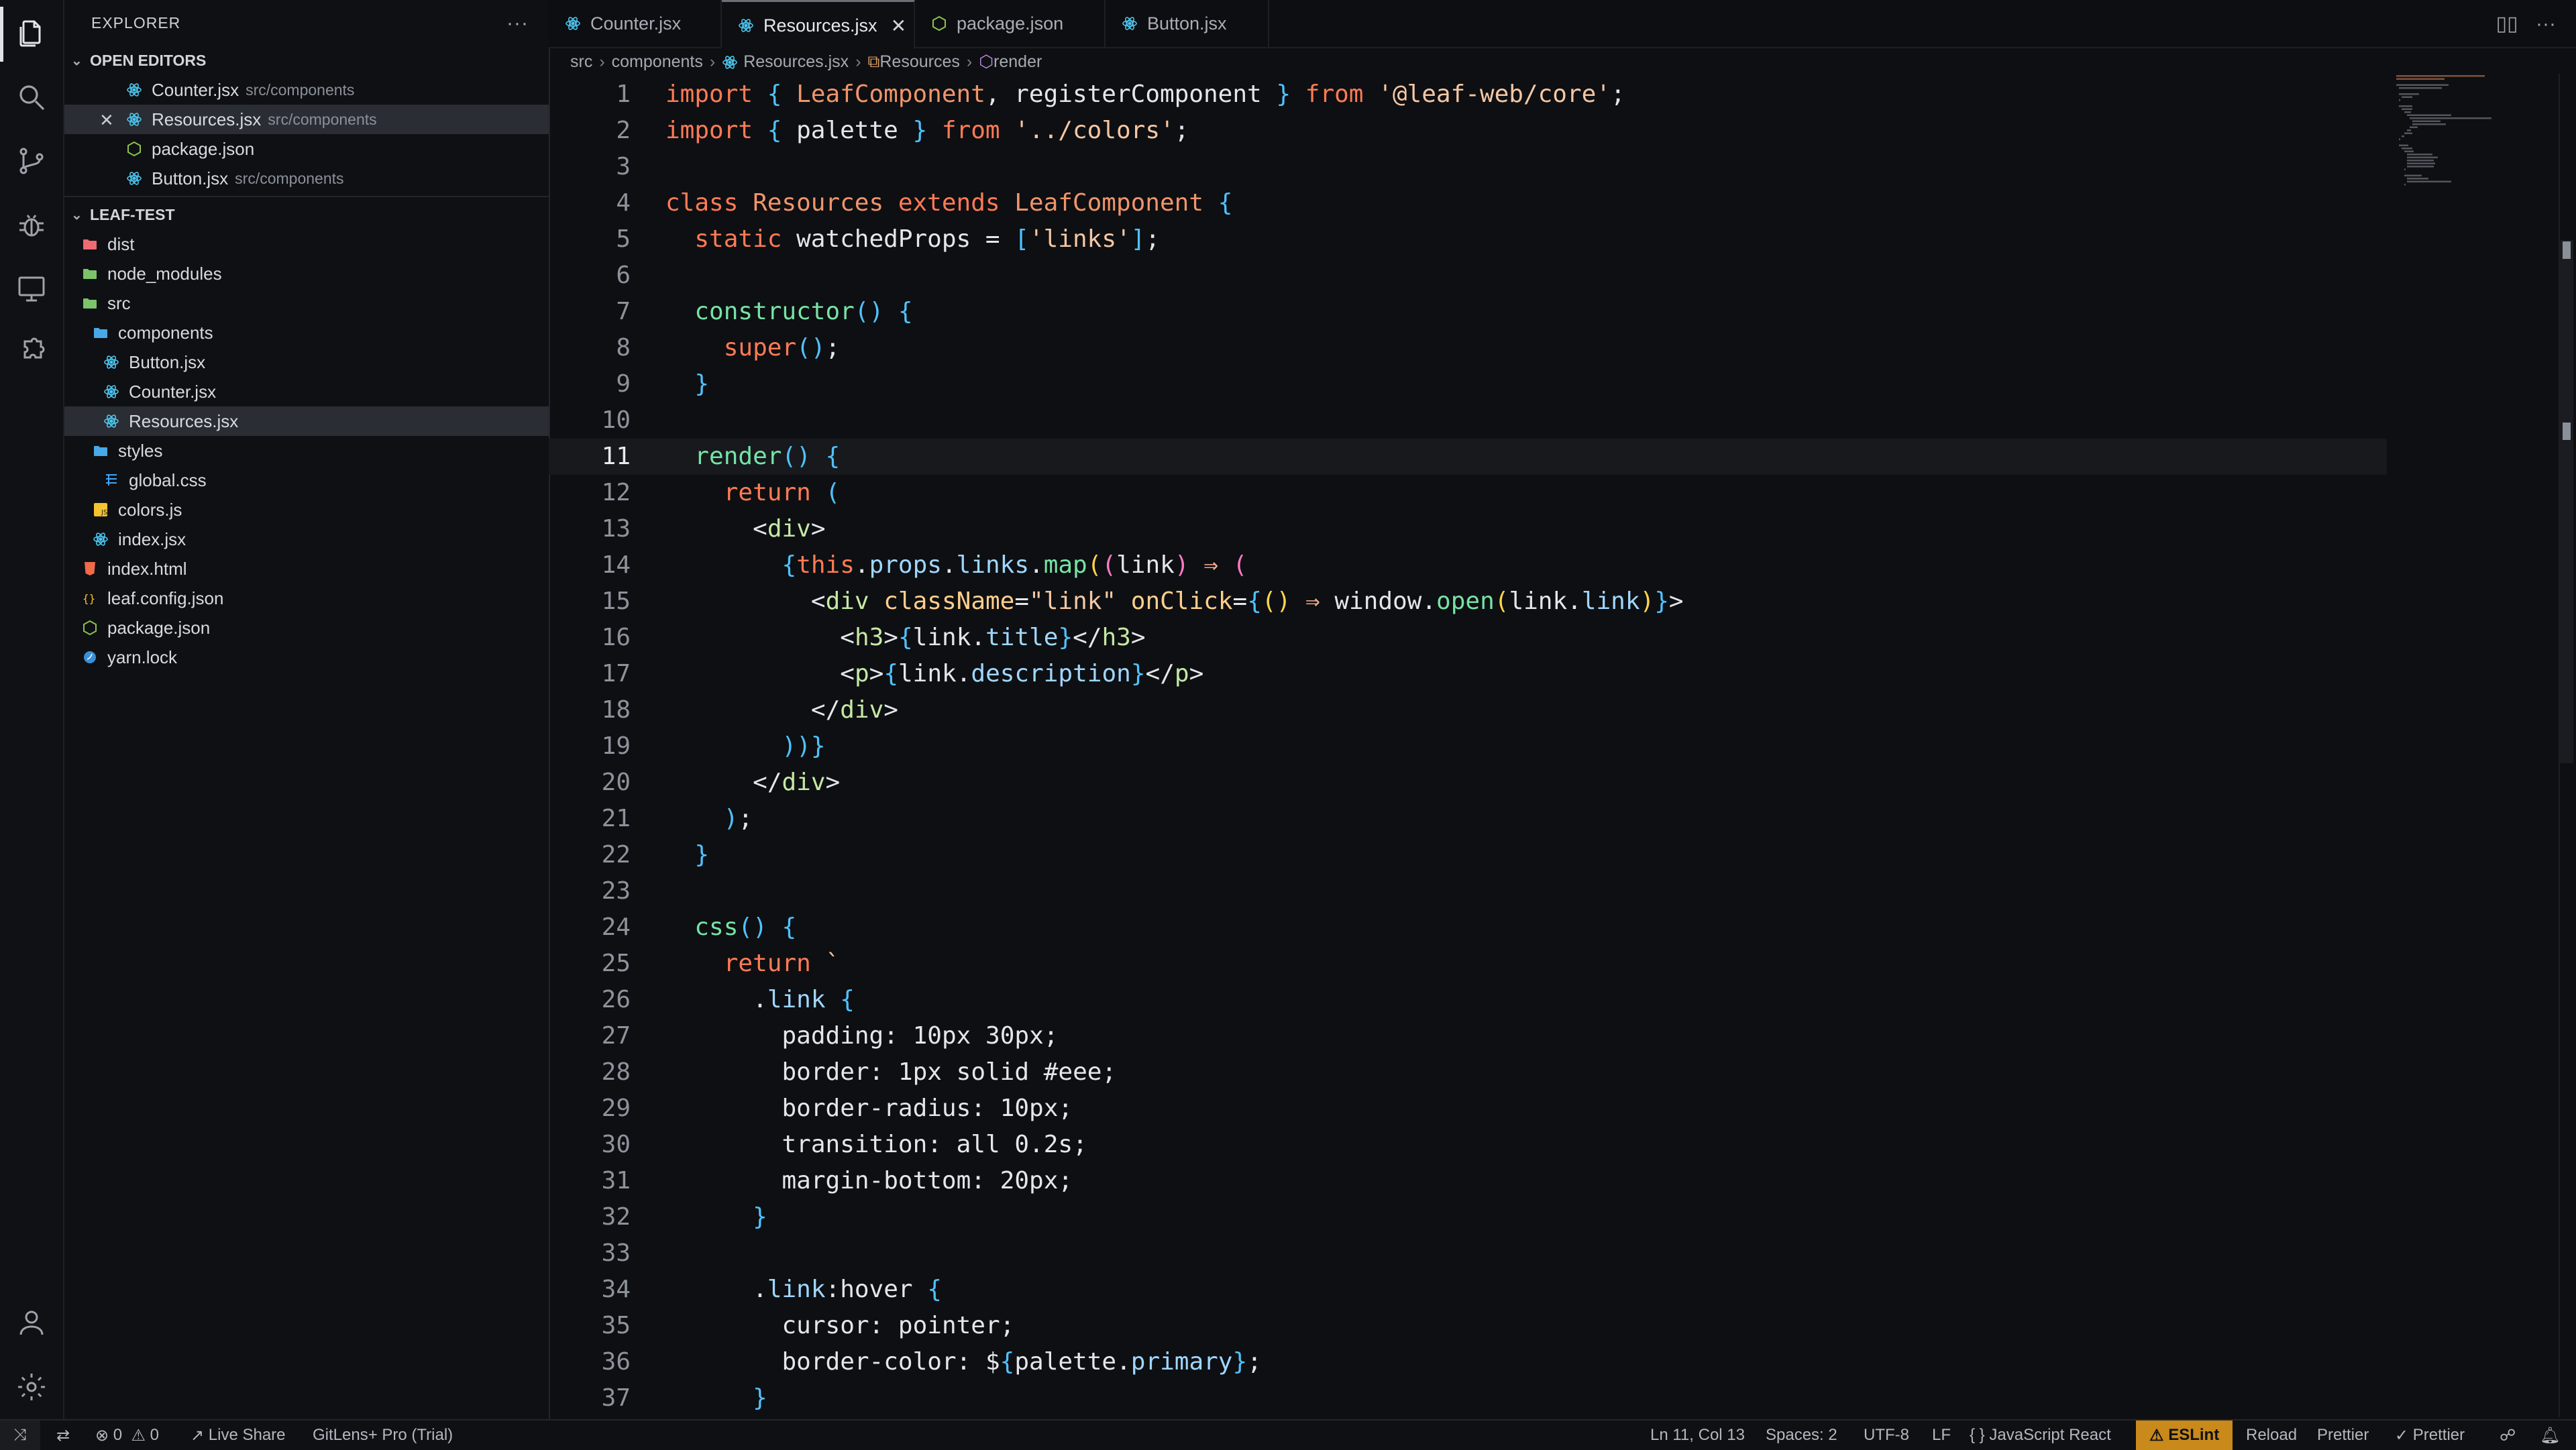 Image resolution: width=2576 pixels, height=1450 pixels. I want to click on open-editor-item: Button.jsx src/components, so click(306, 178).